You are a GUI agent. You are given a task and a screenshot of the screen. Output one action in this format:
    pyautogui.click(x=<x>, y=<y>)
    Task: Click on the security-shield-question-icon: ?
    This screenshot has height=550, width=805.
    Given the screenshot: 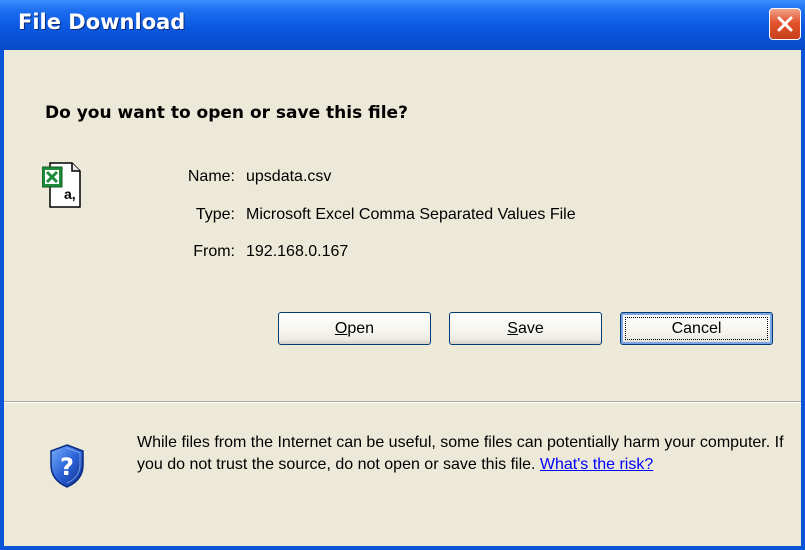 What is the action you would take?
    pyautogui.click(x=67, y=466)
    